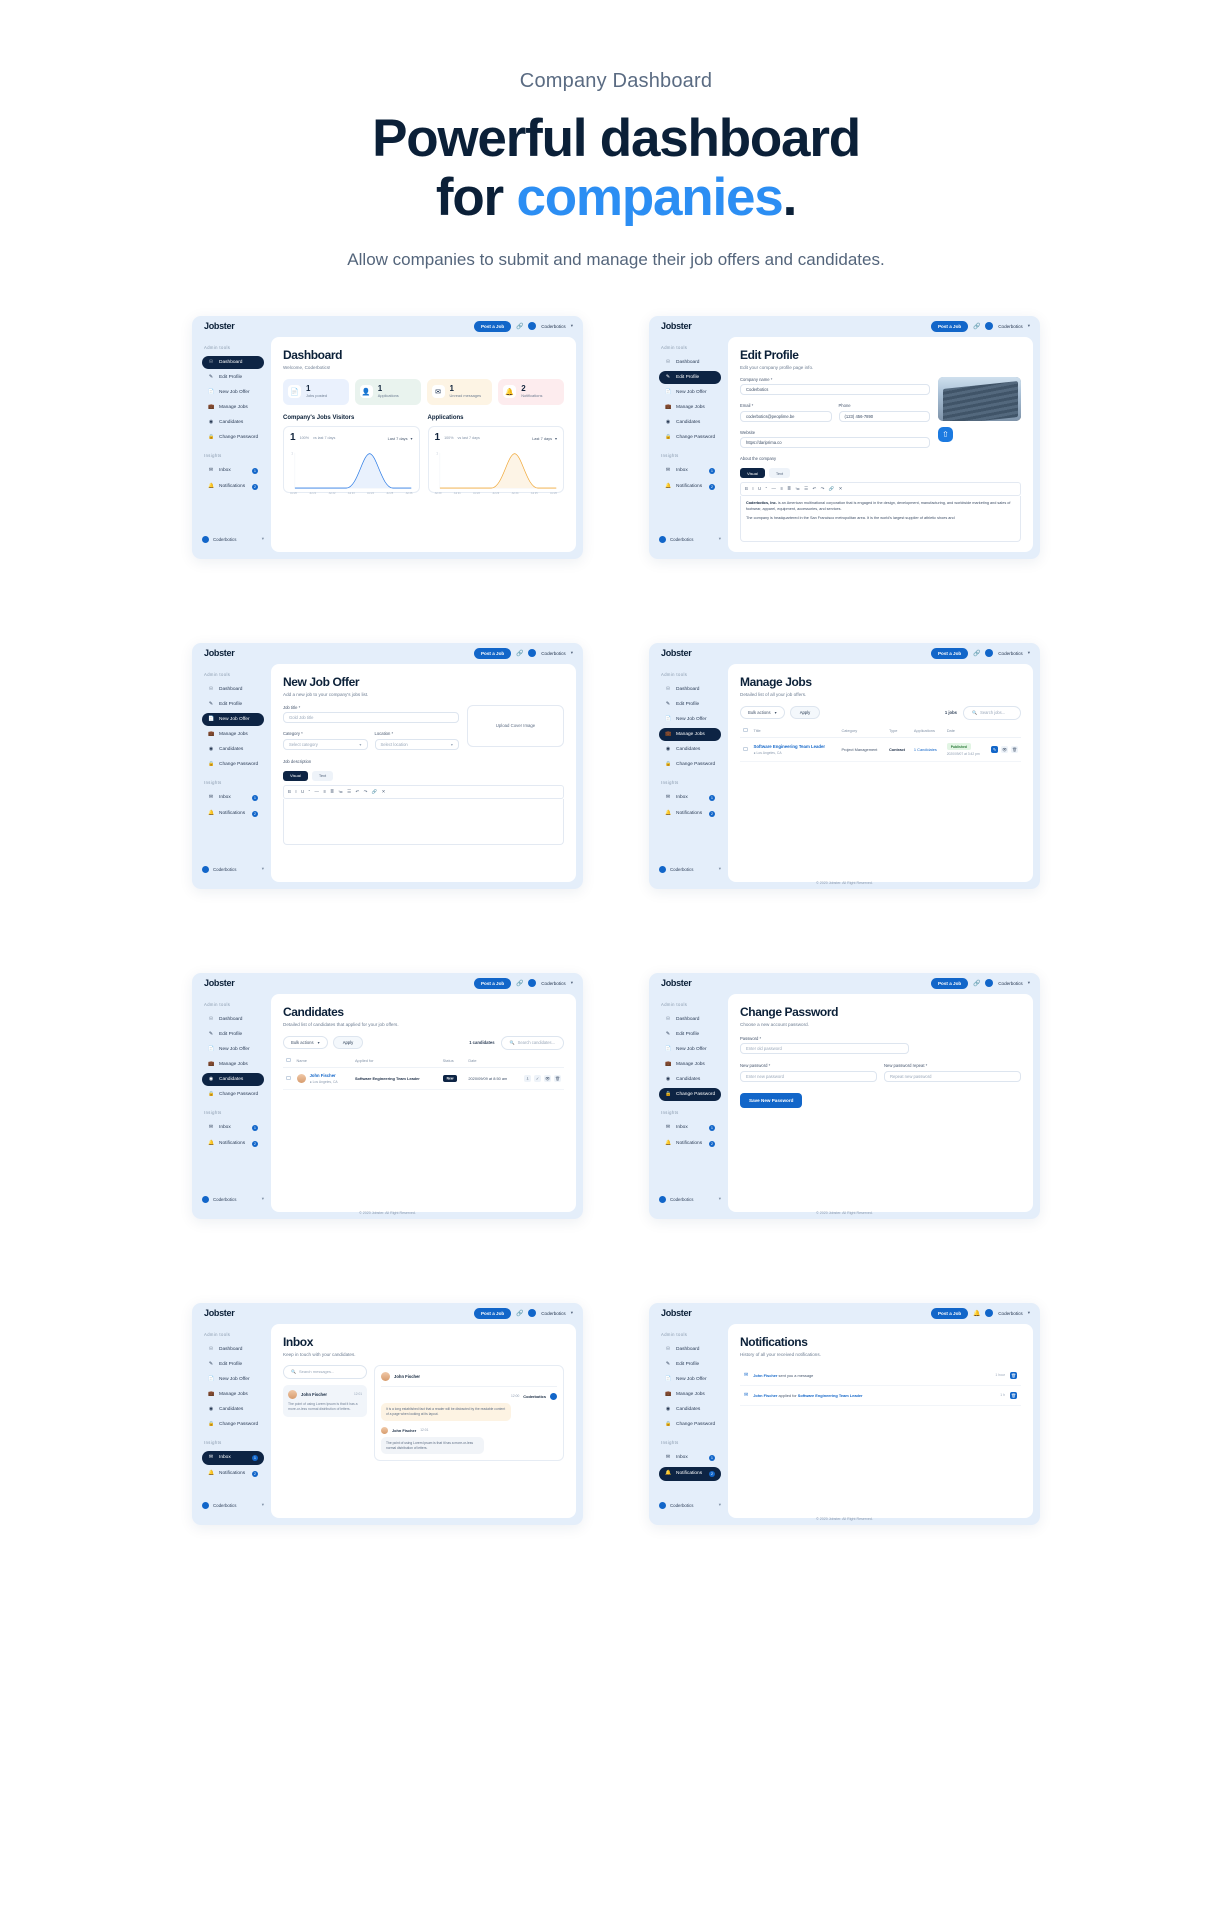 The image size is (1232, 1925). What do you see at coordinates (1004, 749) in the screenshot?
I see `view-icon: 👁` at bounding box center [1004, 749].